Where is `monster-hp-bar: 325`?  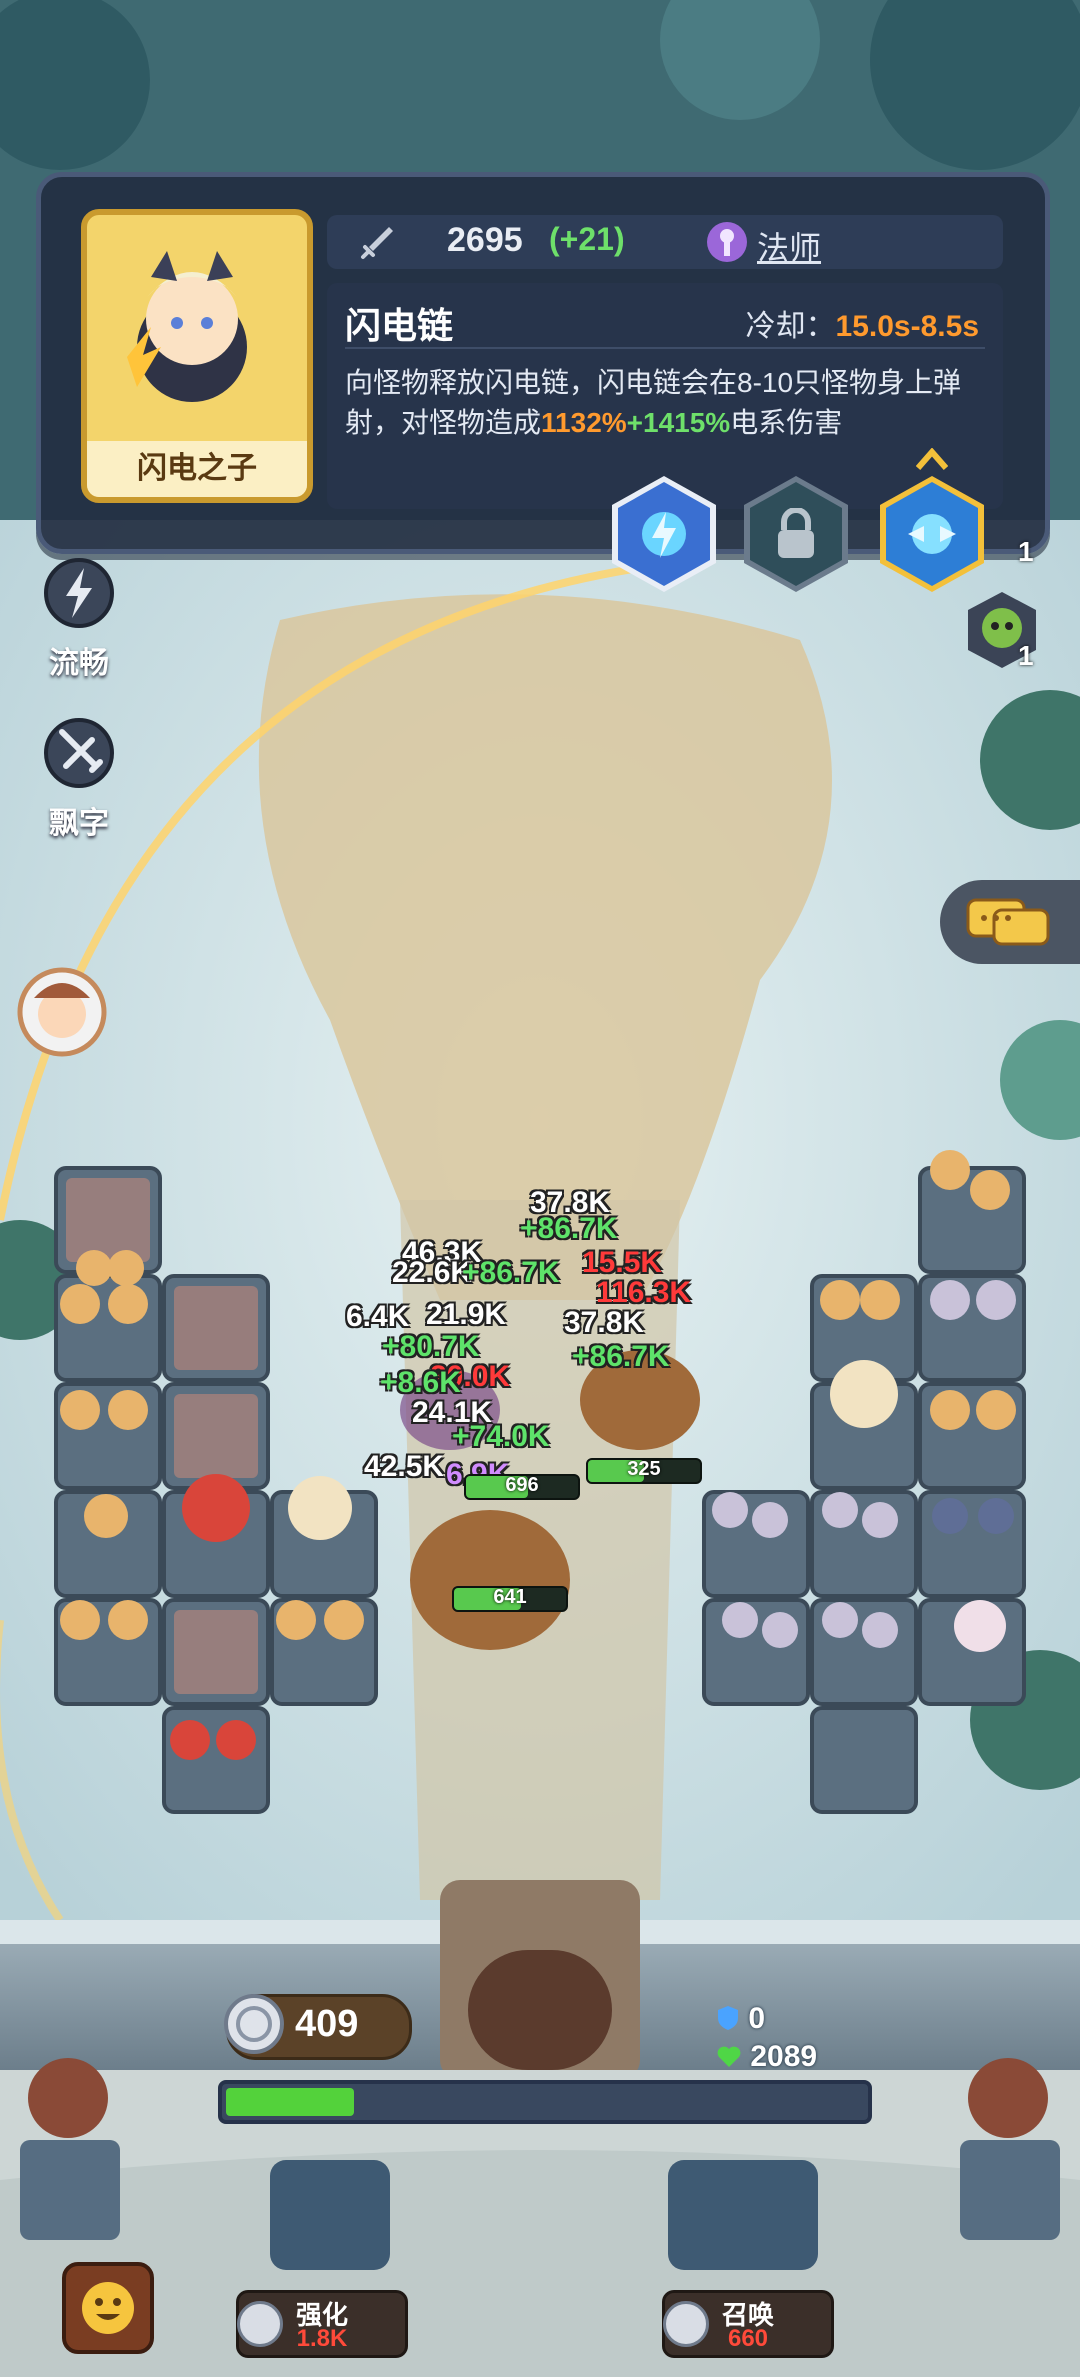 monster-hp-bar: 325 is located at coordinates (644, 1471).